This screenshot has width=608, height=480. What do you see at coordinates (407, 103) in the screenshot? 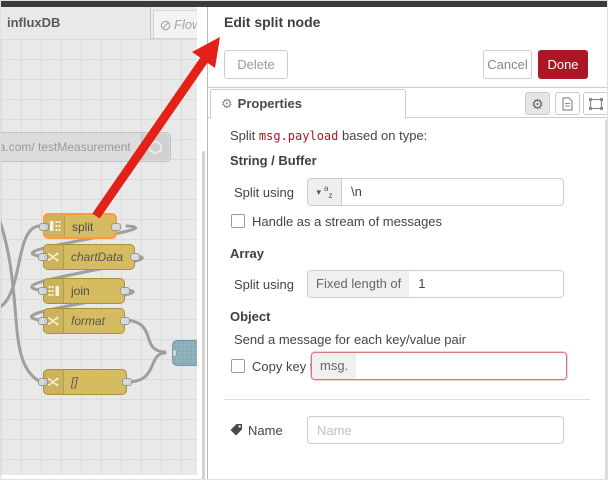
I see `panel-tab-row: ⚙ Properties ⚙` at bounding box center [407, 103].